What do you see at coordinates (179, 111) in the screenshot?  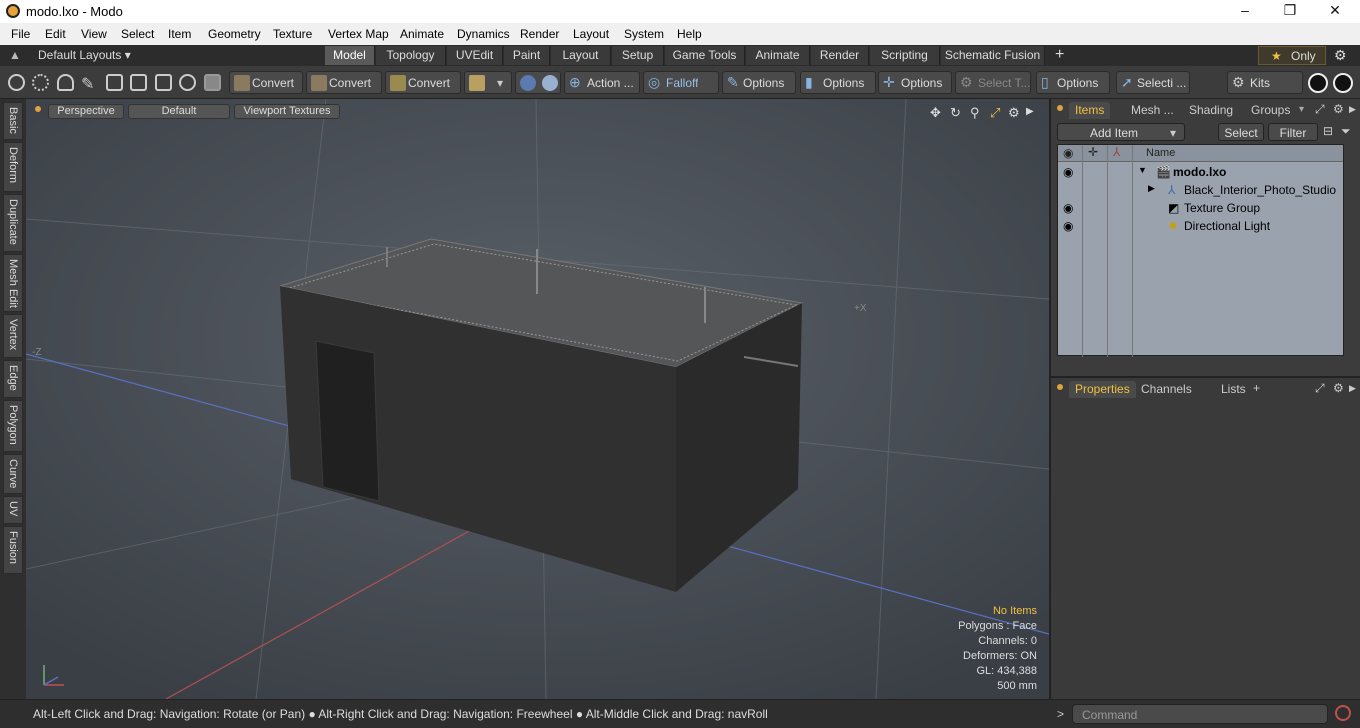 I see `shading-dropdown: Default` at bounding box center [179, 111].